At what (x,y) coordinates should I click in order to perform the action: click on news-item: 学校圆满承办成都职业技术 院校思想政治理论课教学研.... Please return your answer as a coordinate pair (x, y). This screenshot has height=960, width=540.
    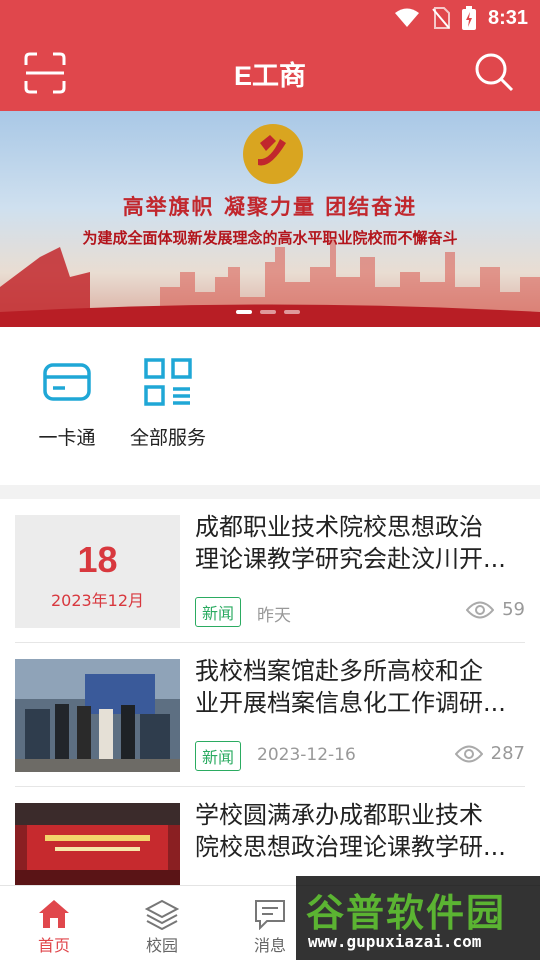
    Looking at the image, I should click on (270, 836).